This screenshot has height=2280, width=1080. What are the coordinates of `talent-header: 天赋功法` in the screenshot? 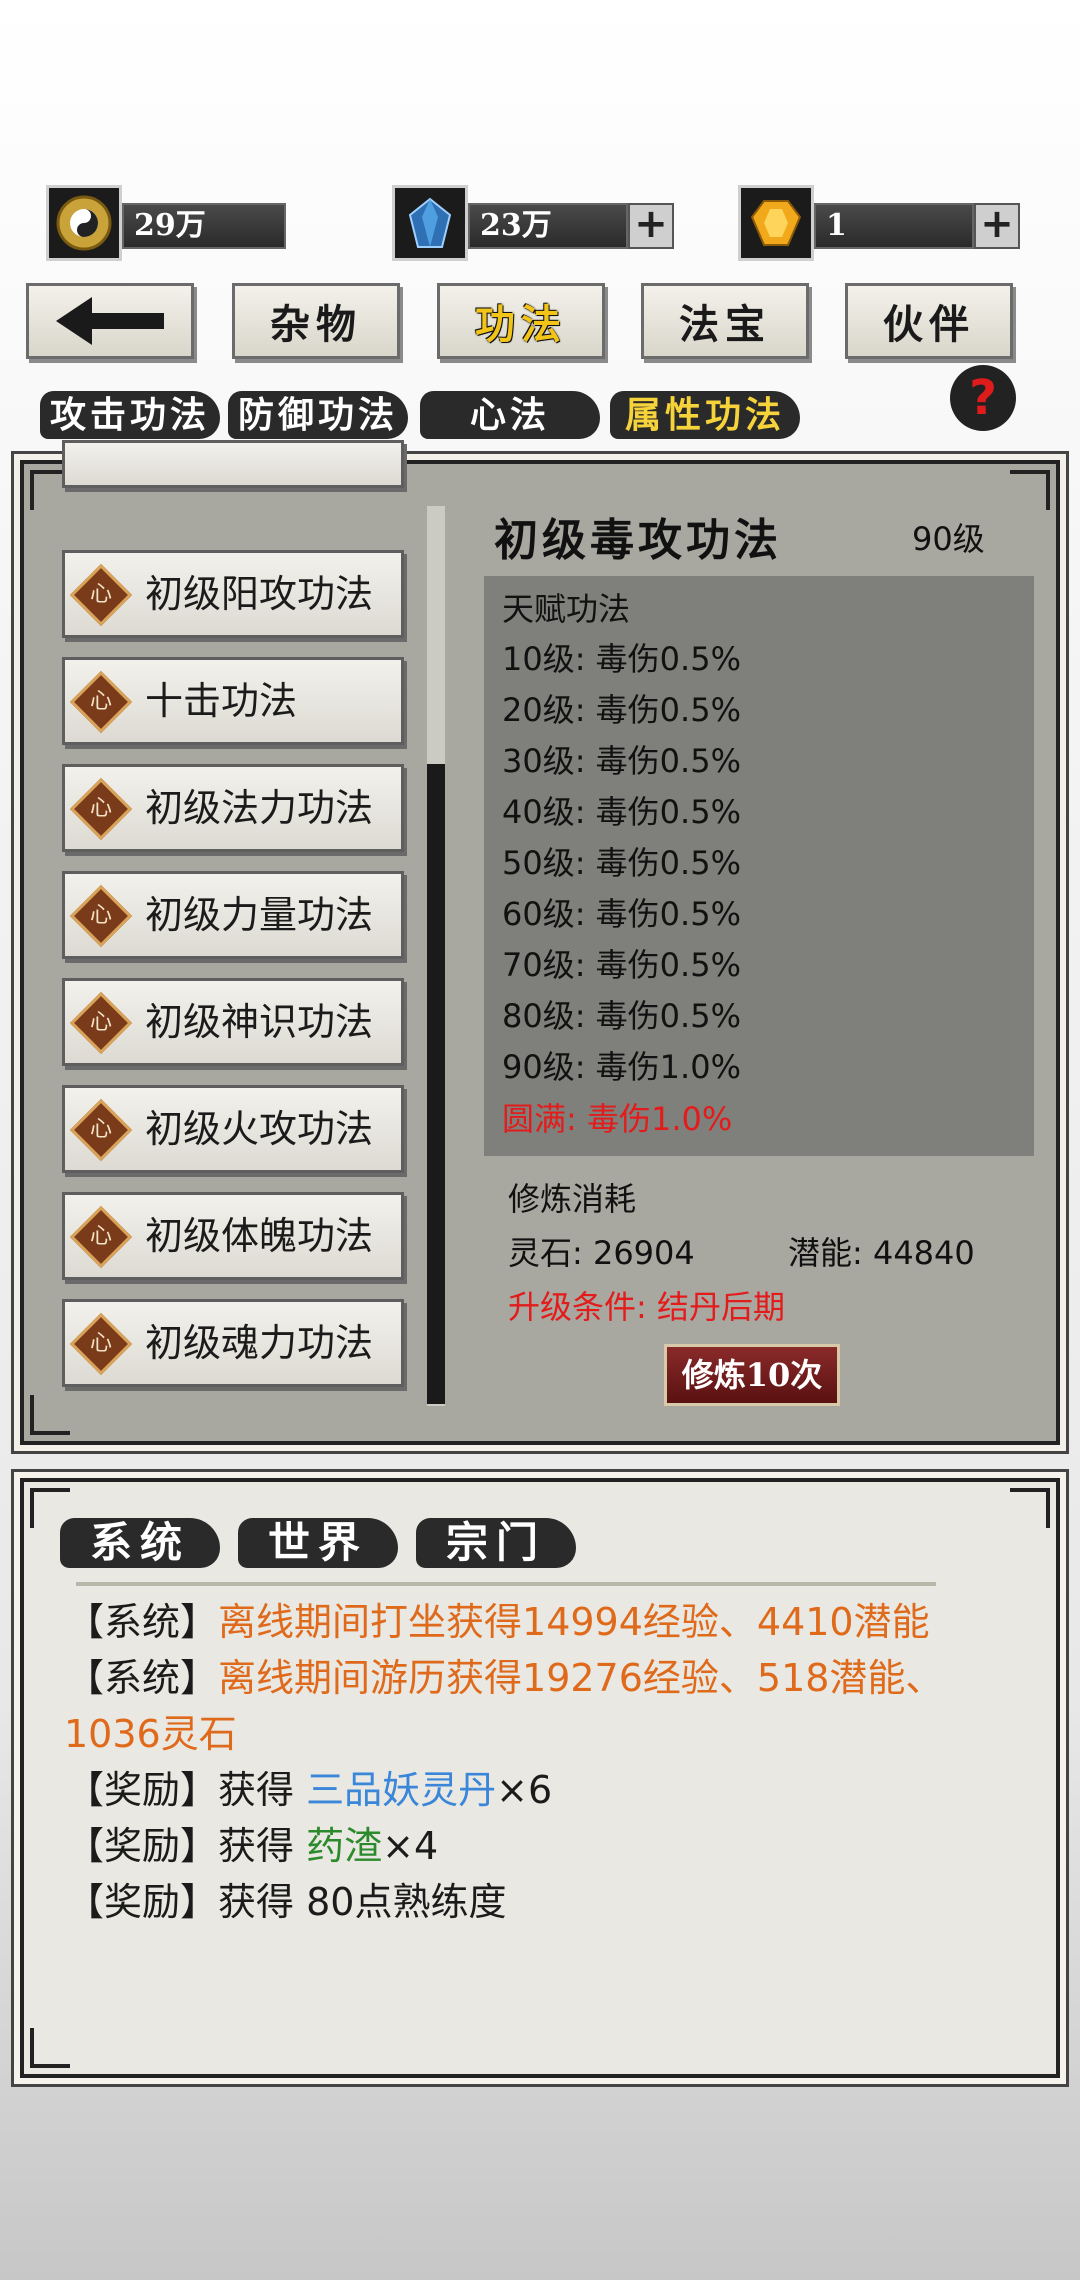 It's located at (566, 609).